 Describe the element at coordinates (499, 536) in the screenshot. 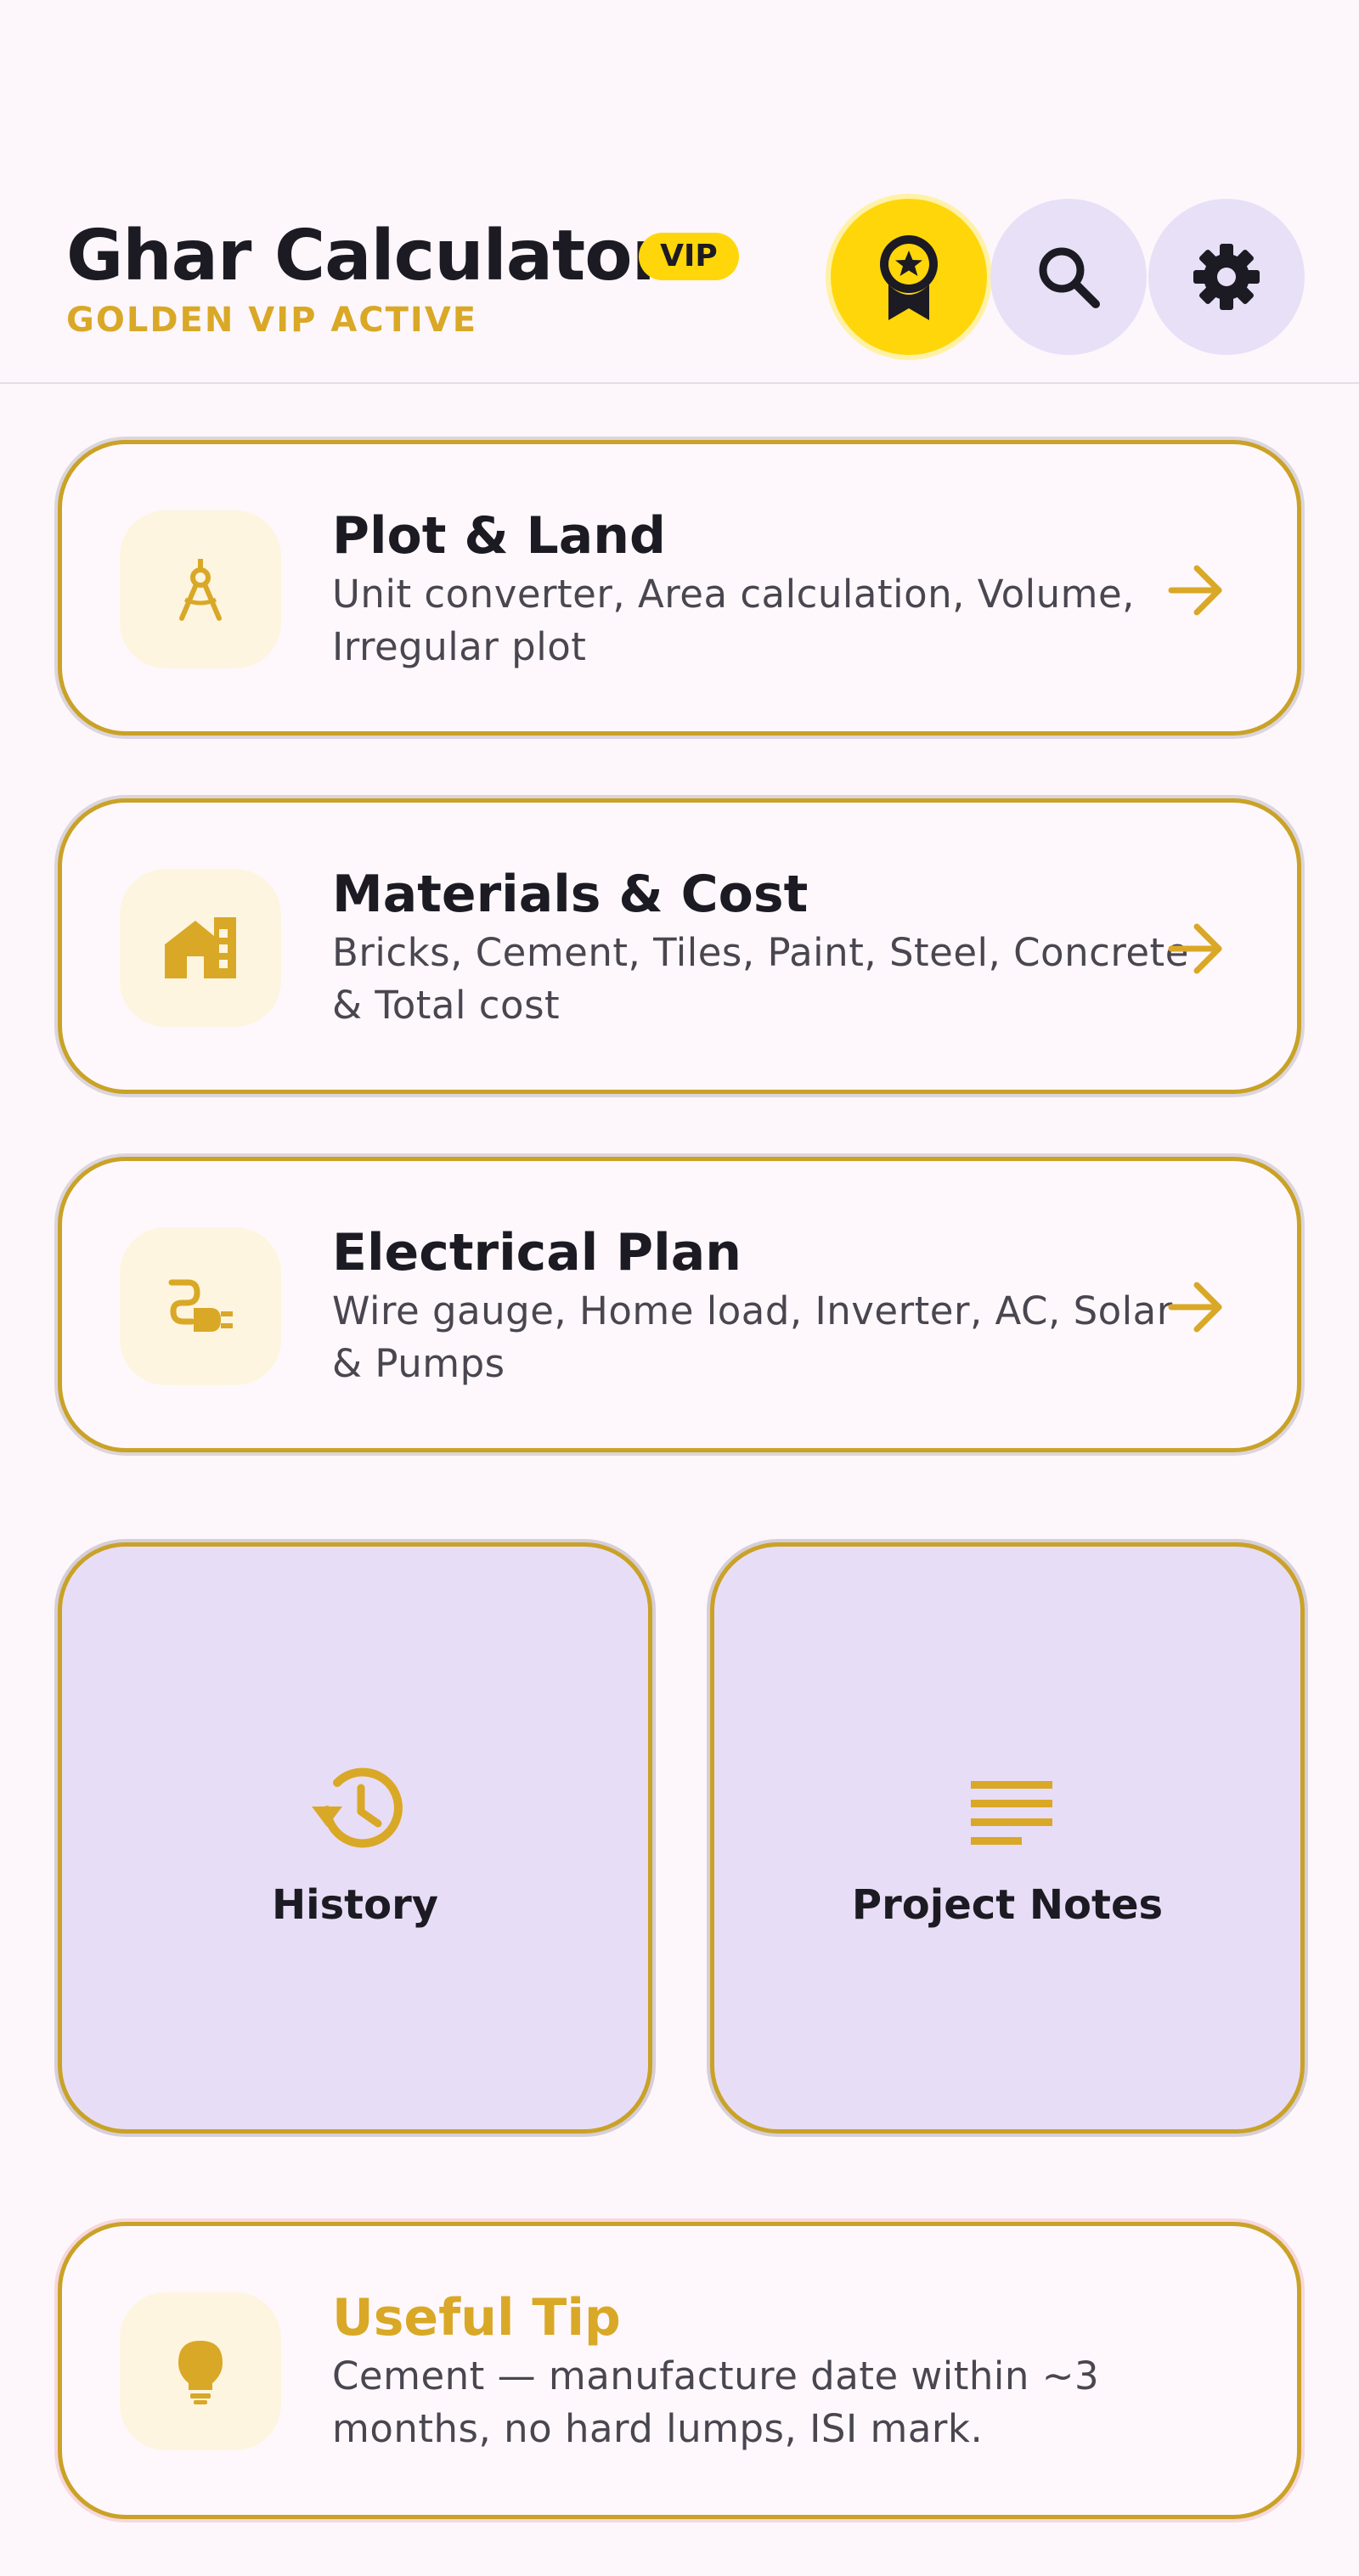

I see `card-title: Plot & Land` at that location.